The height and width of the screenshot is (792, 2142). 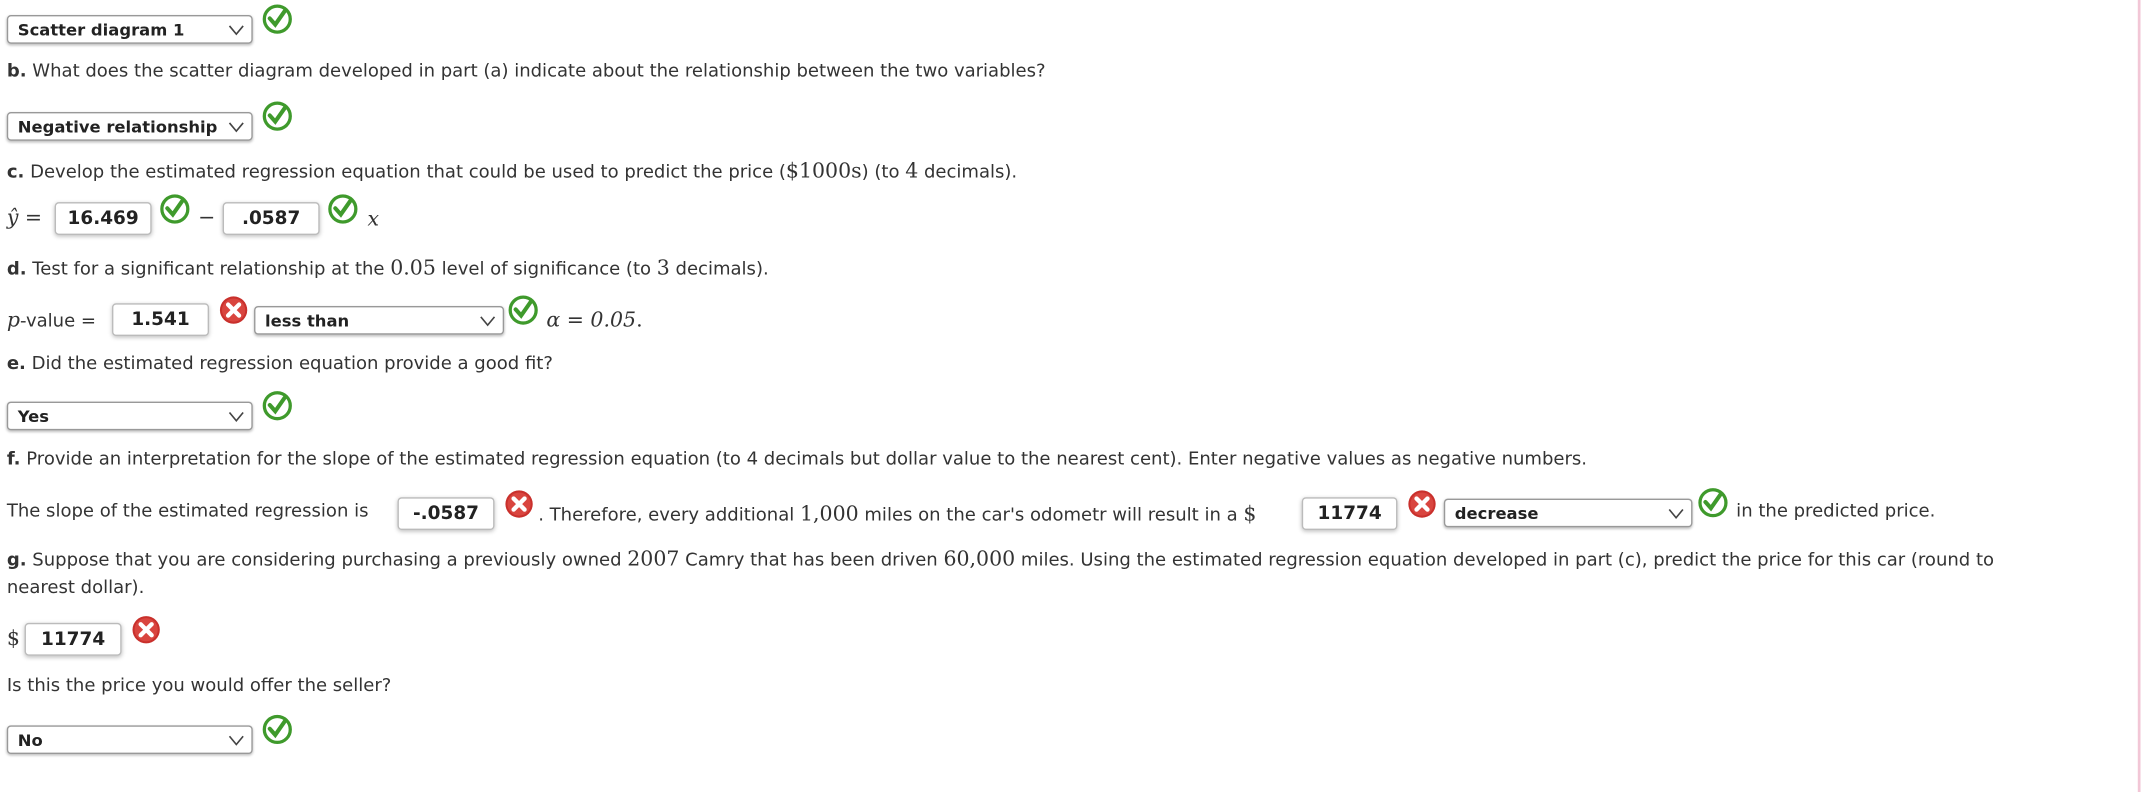 What do you see at coordinates (101, 30) in the screenshot?
I see `select-value: Scatter diagram 1` at bounding box center [101, 30].